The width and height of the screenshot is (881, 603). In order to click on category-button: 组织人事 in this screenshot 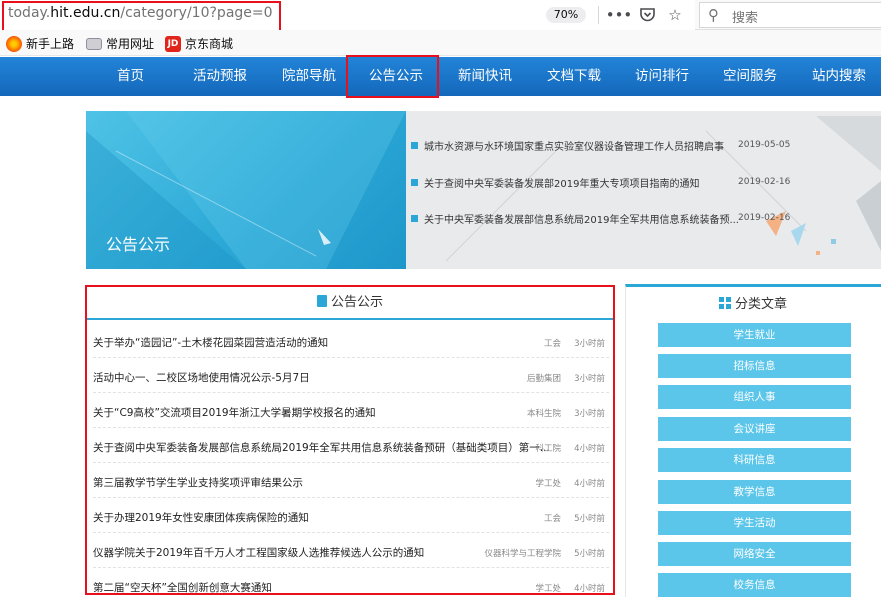, I will do `click(754, 397)`.